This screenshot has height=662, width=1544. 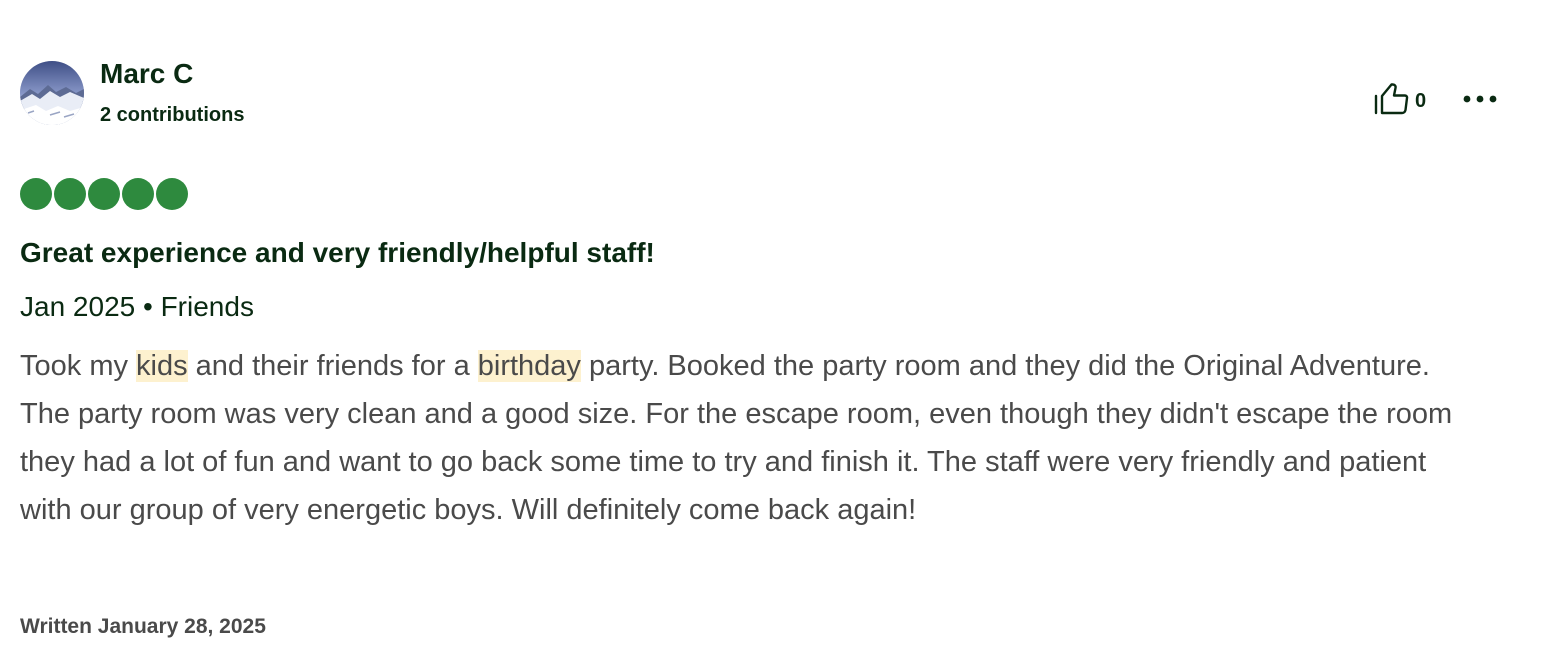 What do you see at coordinates (1391, 101) in the screenshot?
I see `thumbs-up-icon` at bounding box center [1391, 101].